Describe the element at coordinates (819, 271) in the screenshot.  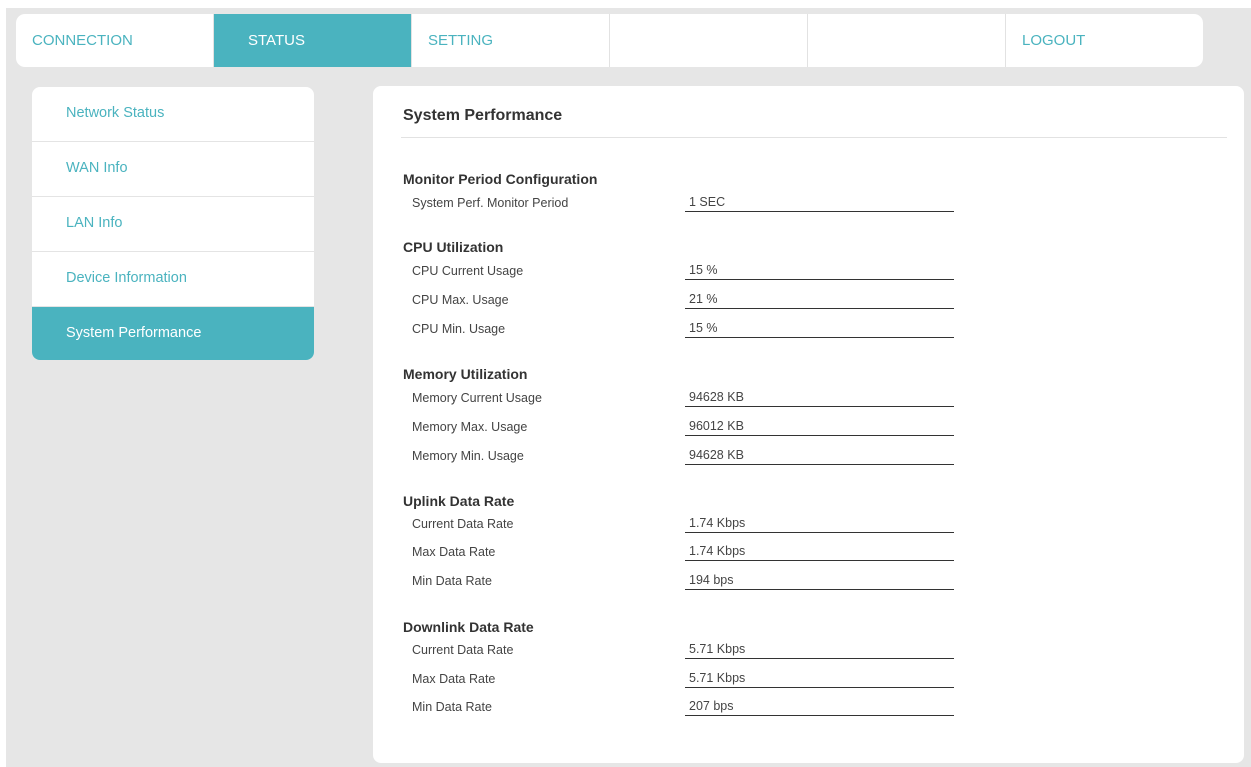
I see `value-cpu-current: 15 %` at that location.